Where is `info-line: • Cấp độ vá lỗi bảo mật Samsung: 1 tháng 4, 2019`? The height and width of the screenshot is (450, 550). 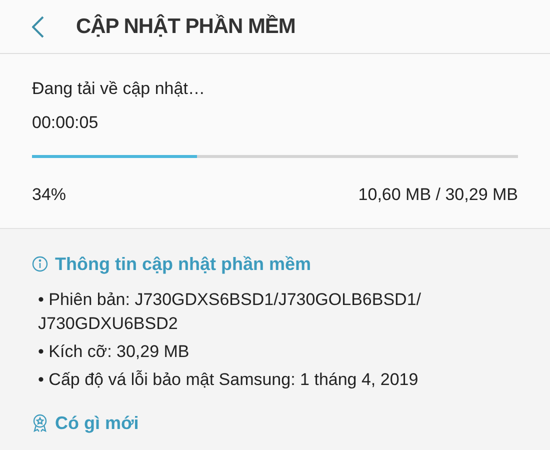
info-line: • Cấp độ vá lỗi bảo mật Samsung: 1 tháng 4, 2019 is located at coordinates (229, 379).